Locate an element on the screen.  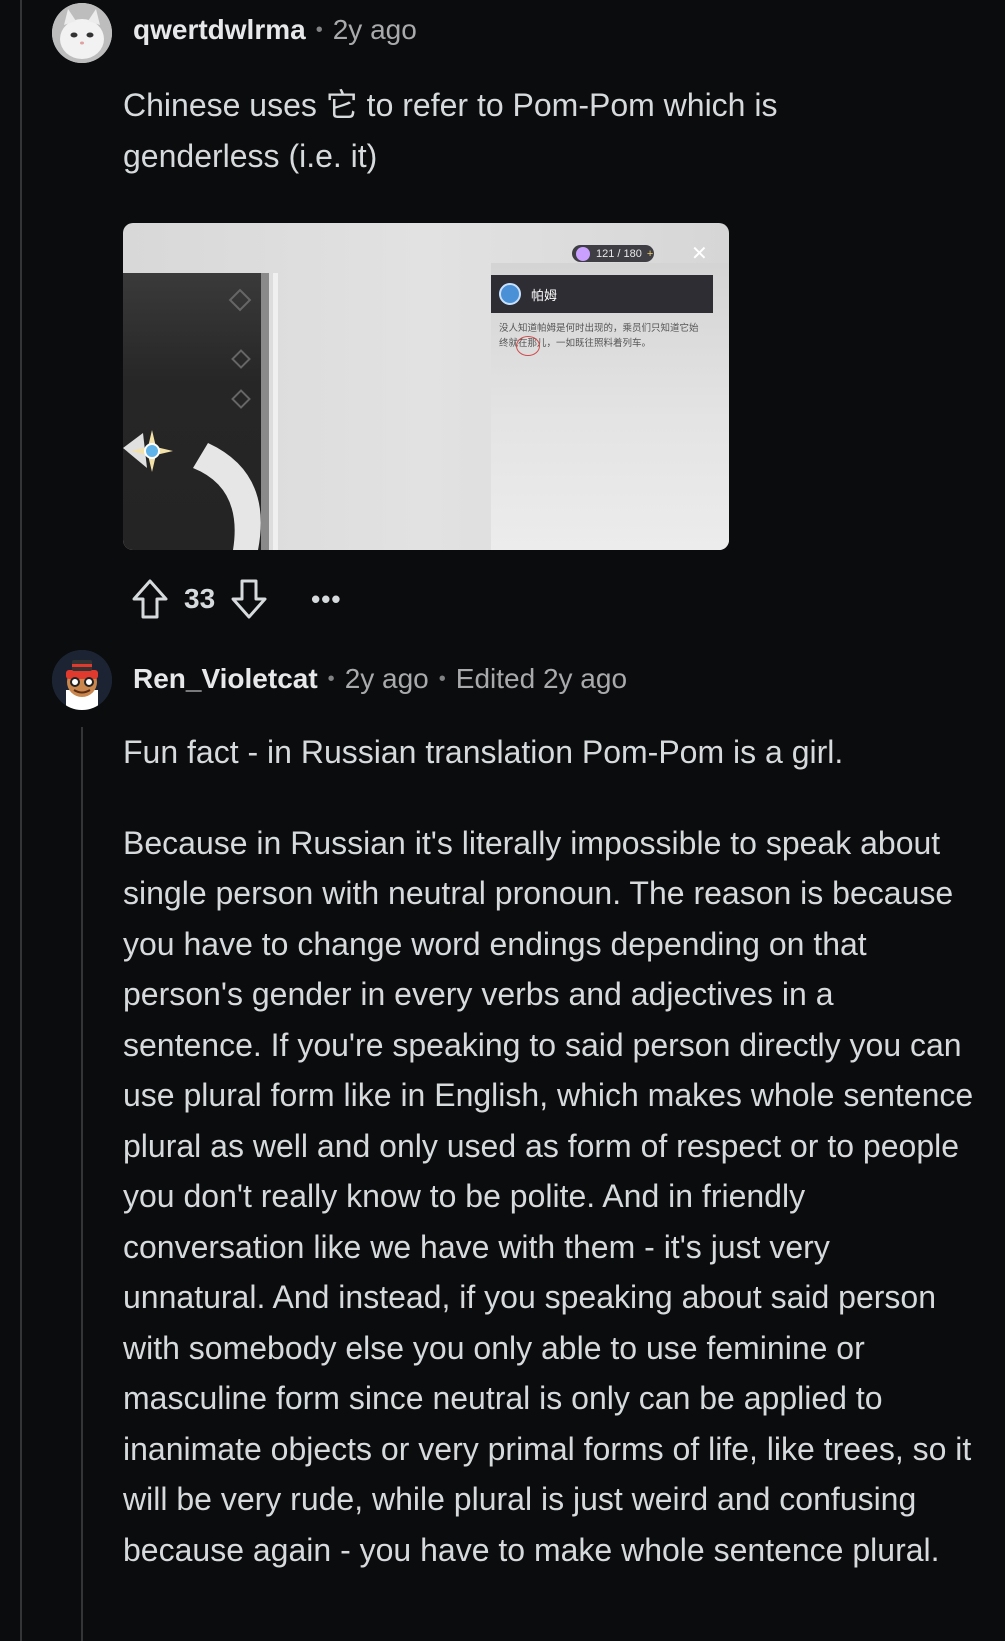
energy-plus: + is located at coordinates (650, 254).